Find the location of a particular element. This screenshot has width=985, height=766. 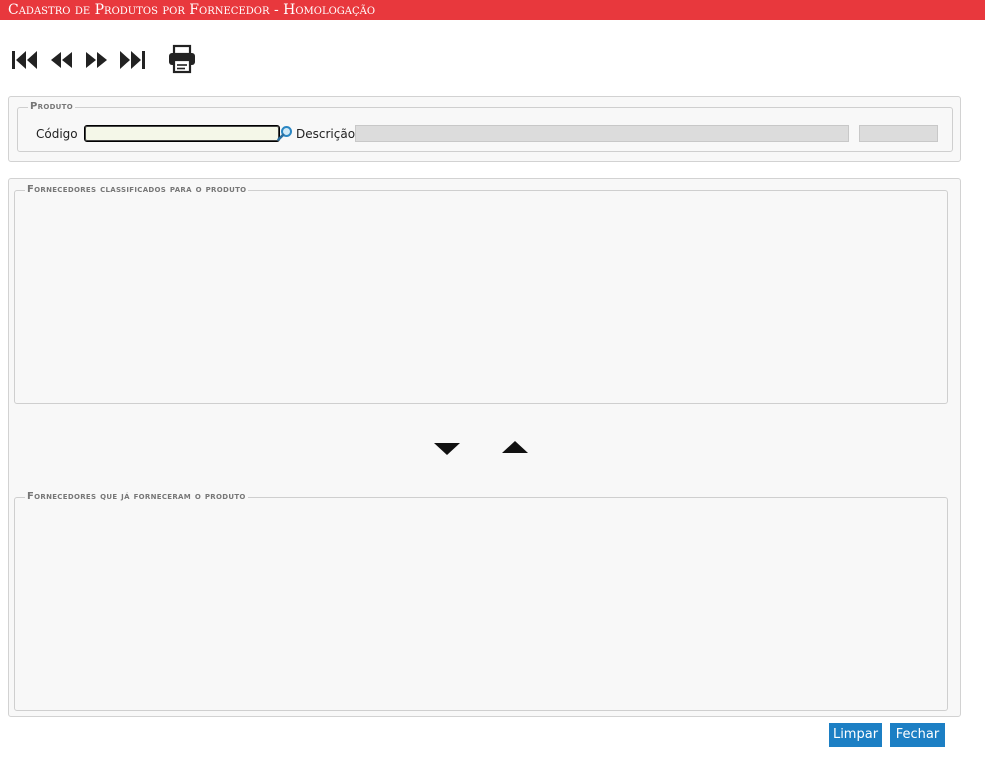

fast-forward-icon is located at coordinates (96, 60).